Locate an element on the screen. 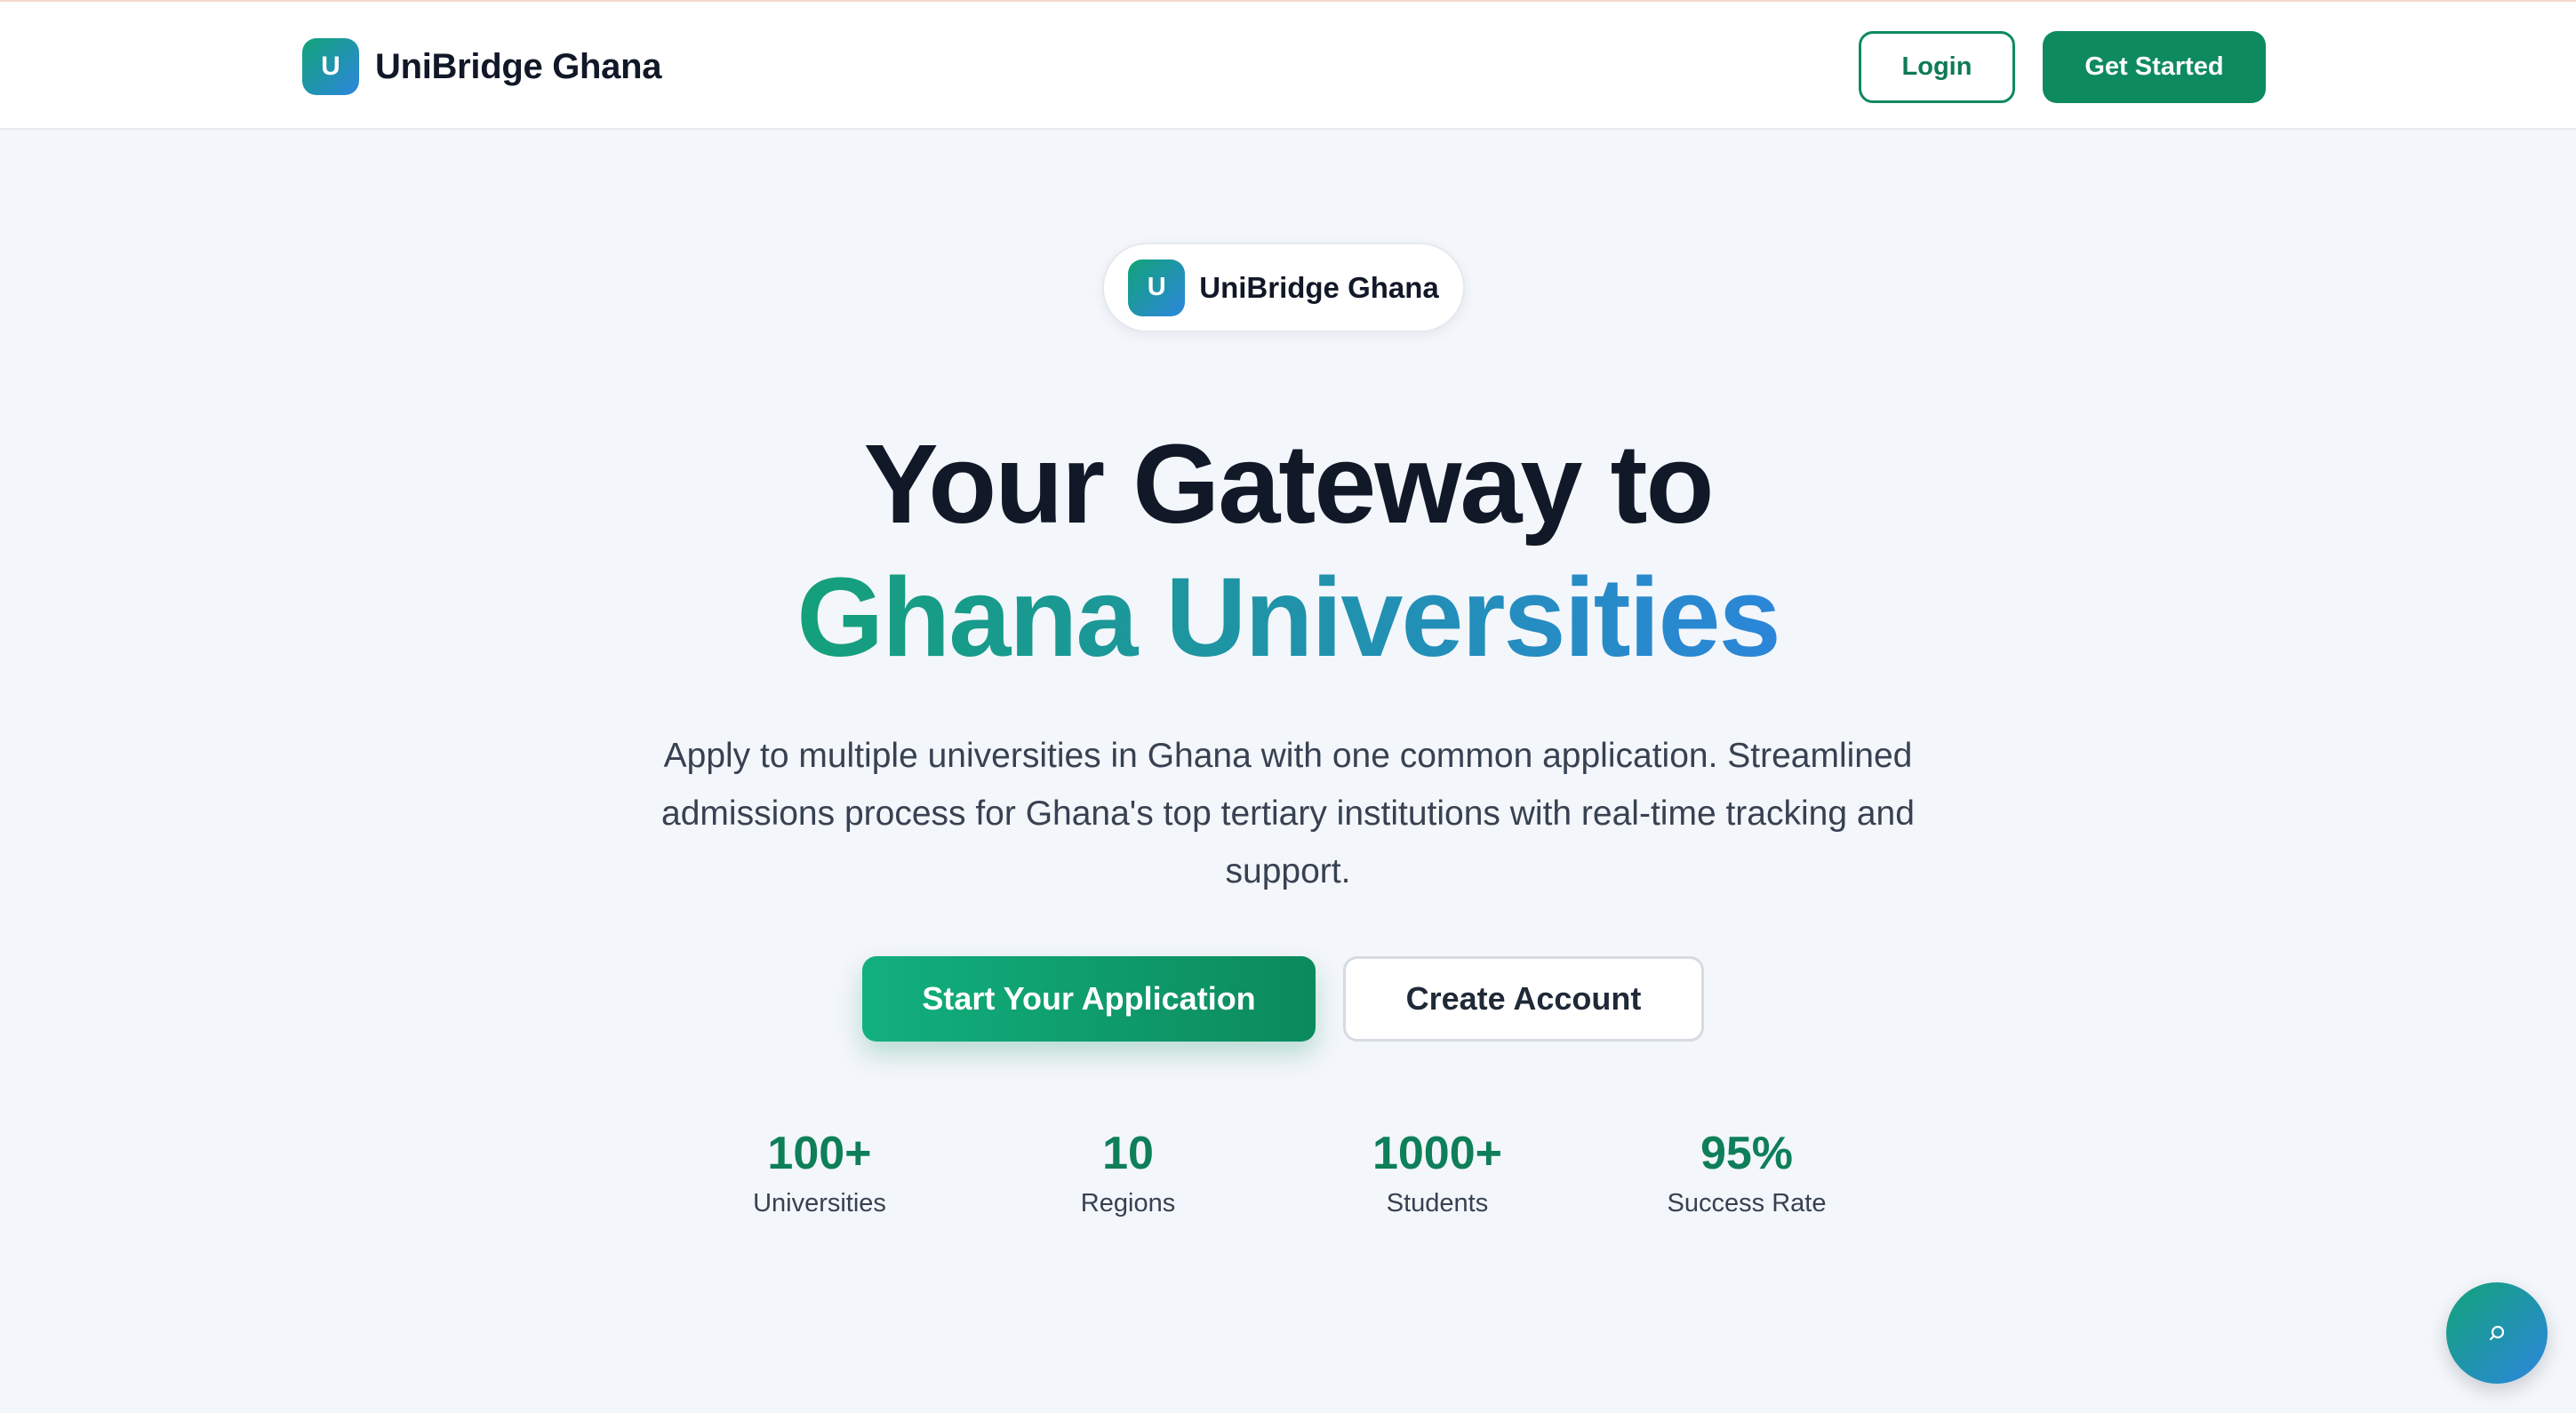 This screenshot has height=1413, width=2576. chat-icon is located at coordinates (2497, 1333).